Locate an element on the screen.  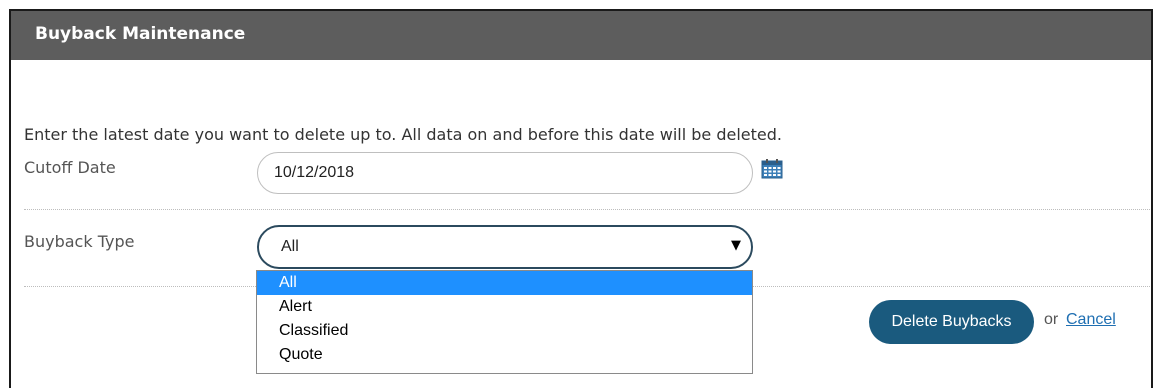
or-text: or is located at coordinates (1051, 319).